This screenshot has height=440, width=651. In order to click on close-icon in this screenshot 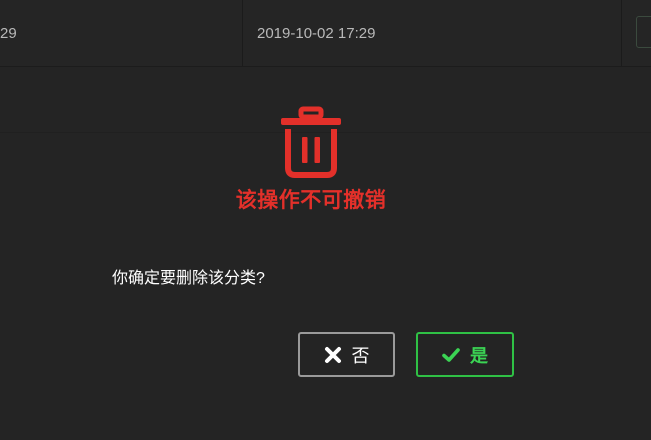, I will do `click(332, 354)`.